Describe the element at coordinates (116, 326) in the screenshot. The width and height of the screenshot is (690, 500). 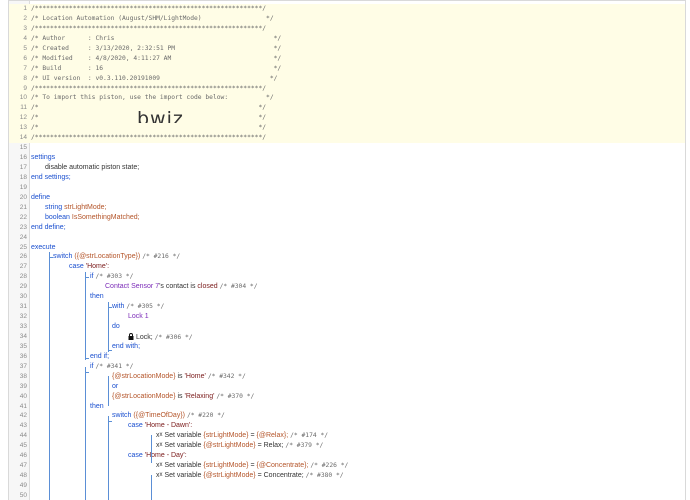
I see `do-keyword: do` at that location.